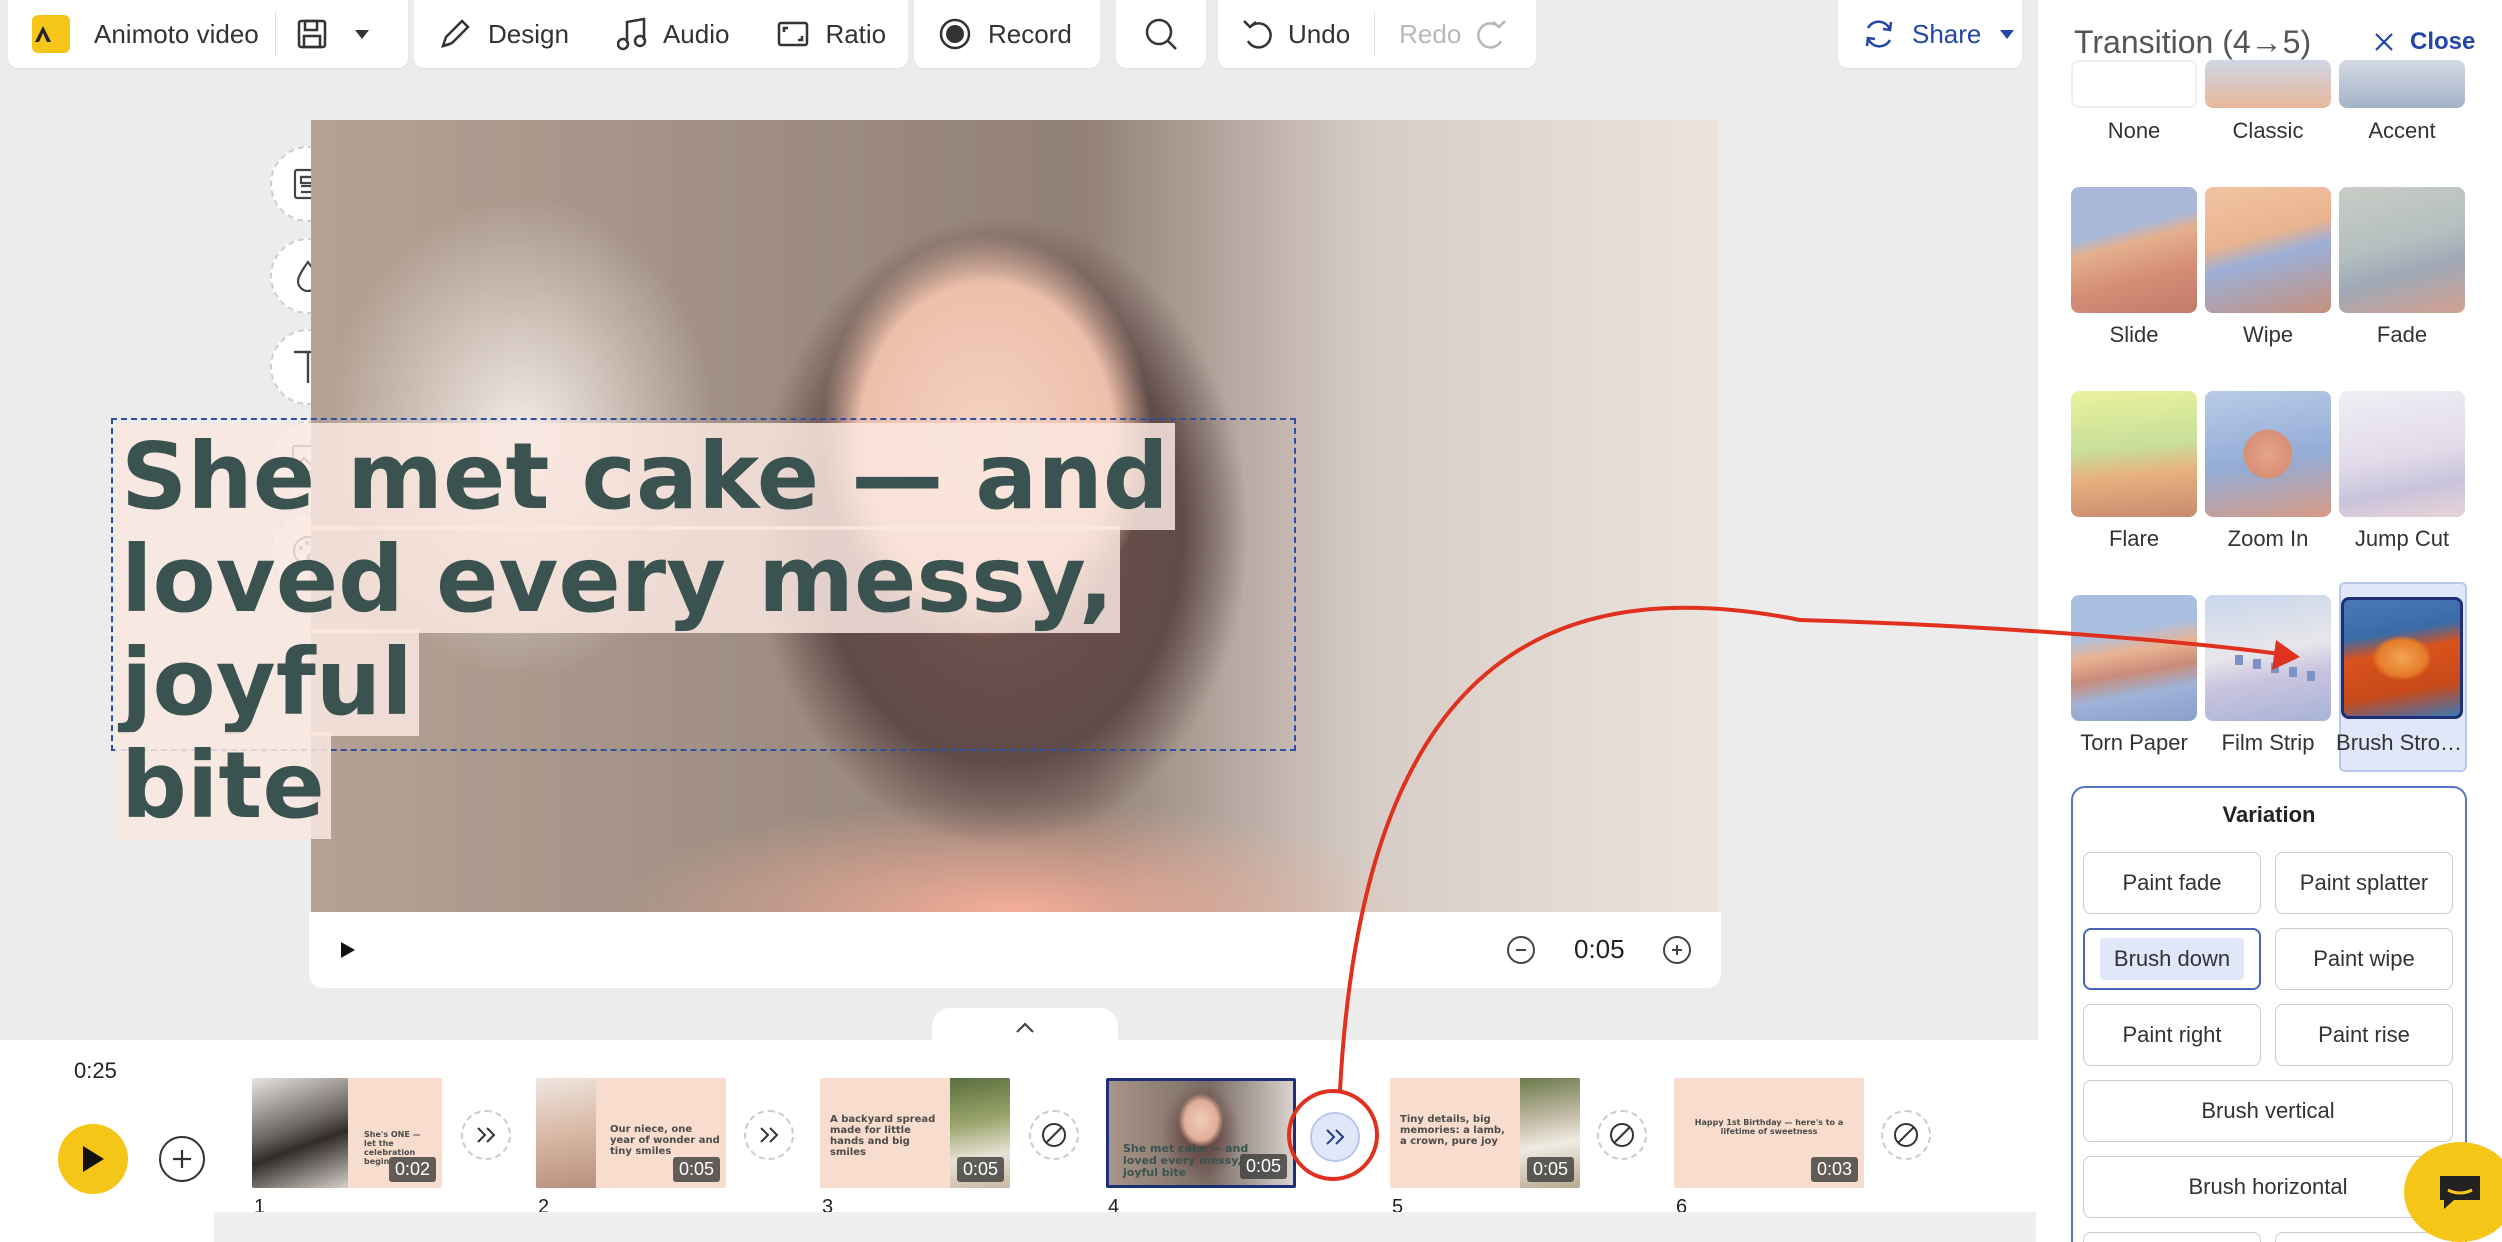 The height and width of the screenshot is (1242, 2502). What do you see at coordinates (333, 34) in the screenshot?
I see `save-button` at bounding box center [333, 34].